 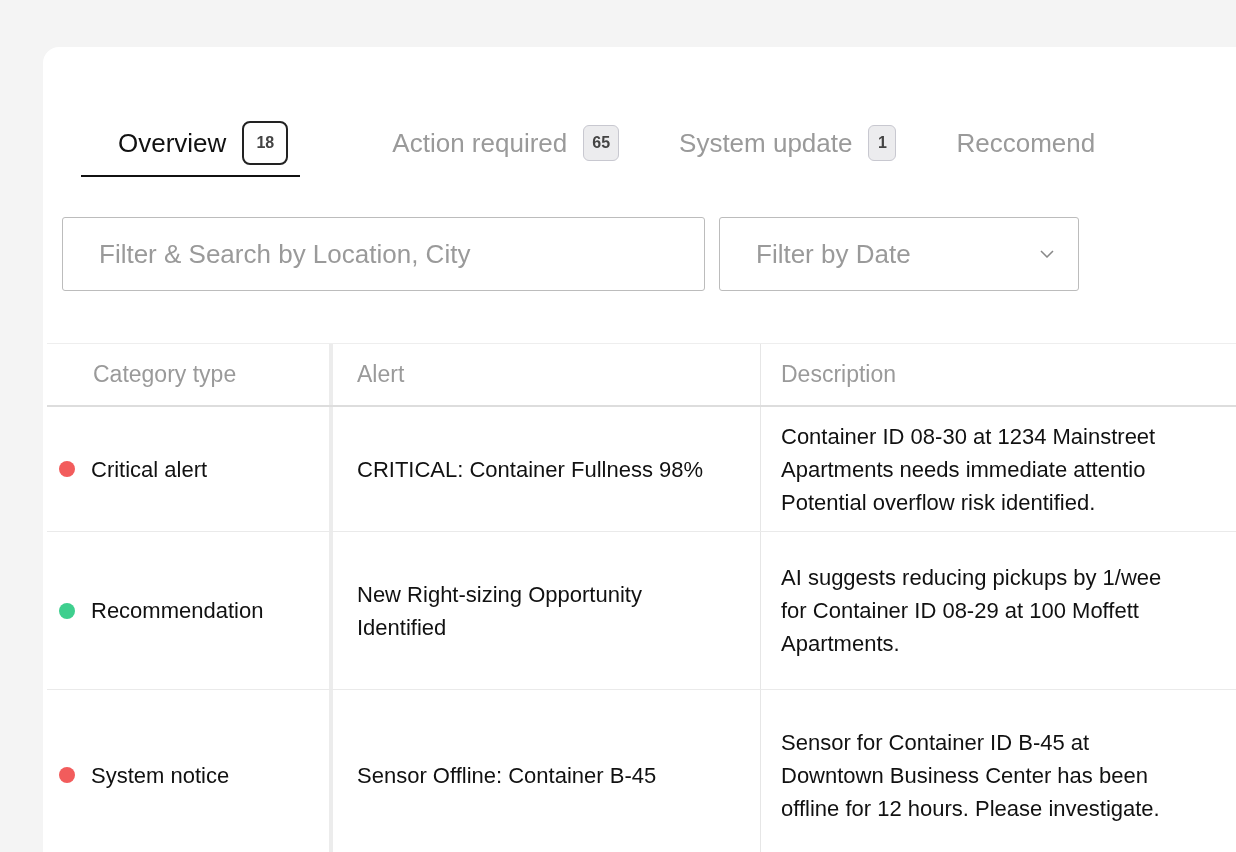 What do you see at coordinates (499, 611) in the screenshot?
I see `alert-text: New Right-sizing Opportunity Identified` at bounding box center [499, 611].